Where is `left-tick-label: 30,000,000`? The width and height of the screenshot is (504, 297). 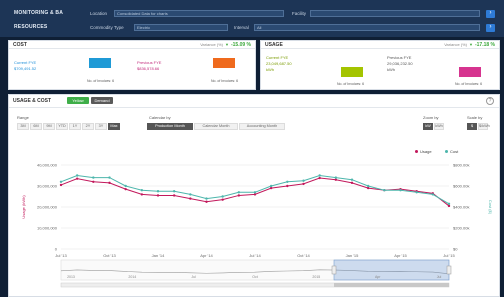
left-tick-label: 30,000,000 is located at coordinates (47, 186).